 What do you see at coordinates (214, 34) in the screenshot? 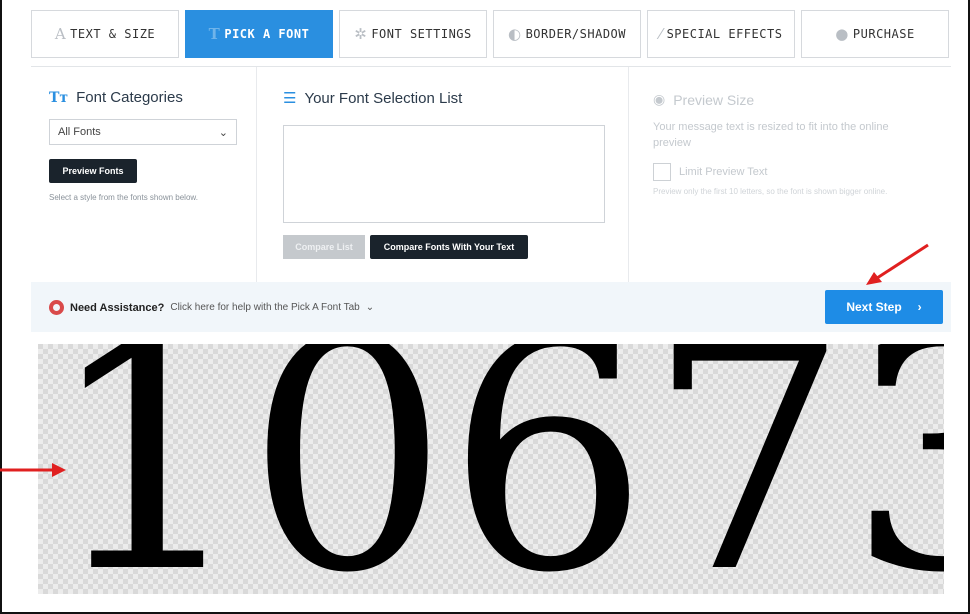
I see `font-icon: T` at bounding box center [214, 34].